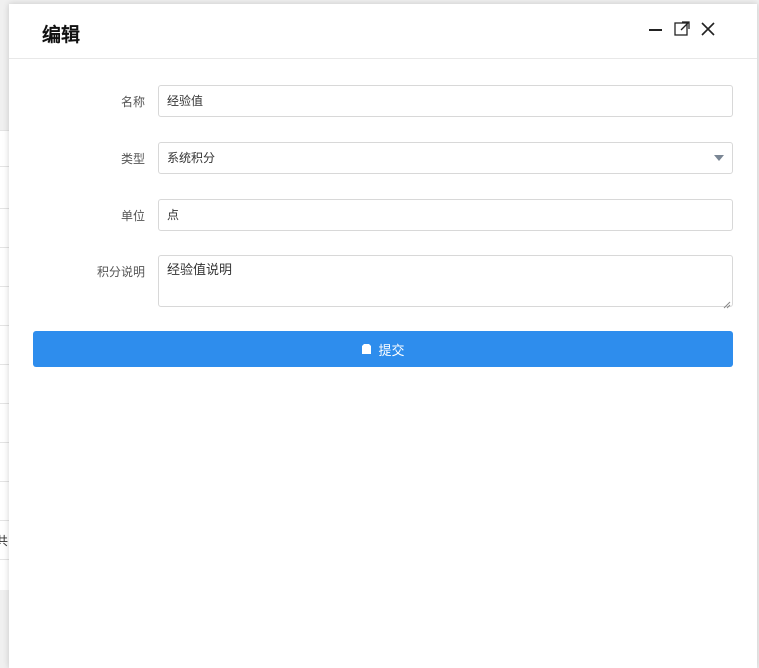  What do you see at coordinates (682, 29) in the screenshot?
I see `maximize-icon` at bounding box center [682, 29].